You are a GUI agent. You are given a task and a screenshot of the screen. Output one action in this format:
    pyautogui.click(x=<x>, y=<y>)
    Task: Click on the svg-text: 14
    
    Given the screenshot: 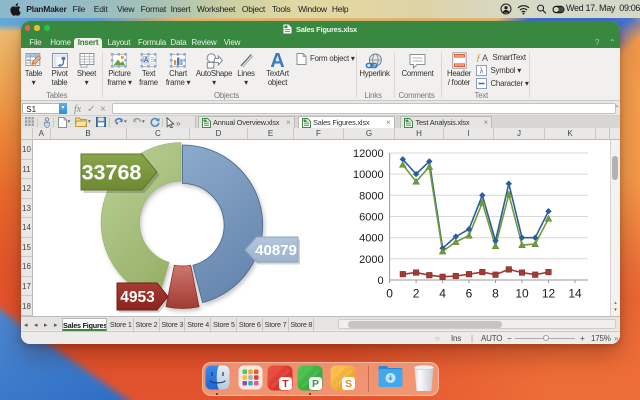 What is the action you would take?
    pyautogui.click(x=575, y=294)
    